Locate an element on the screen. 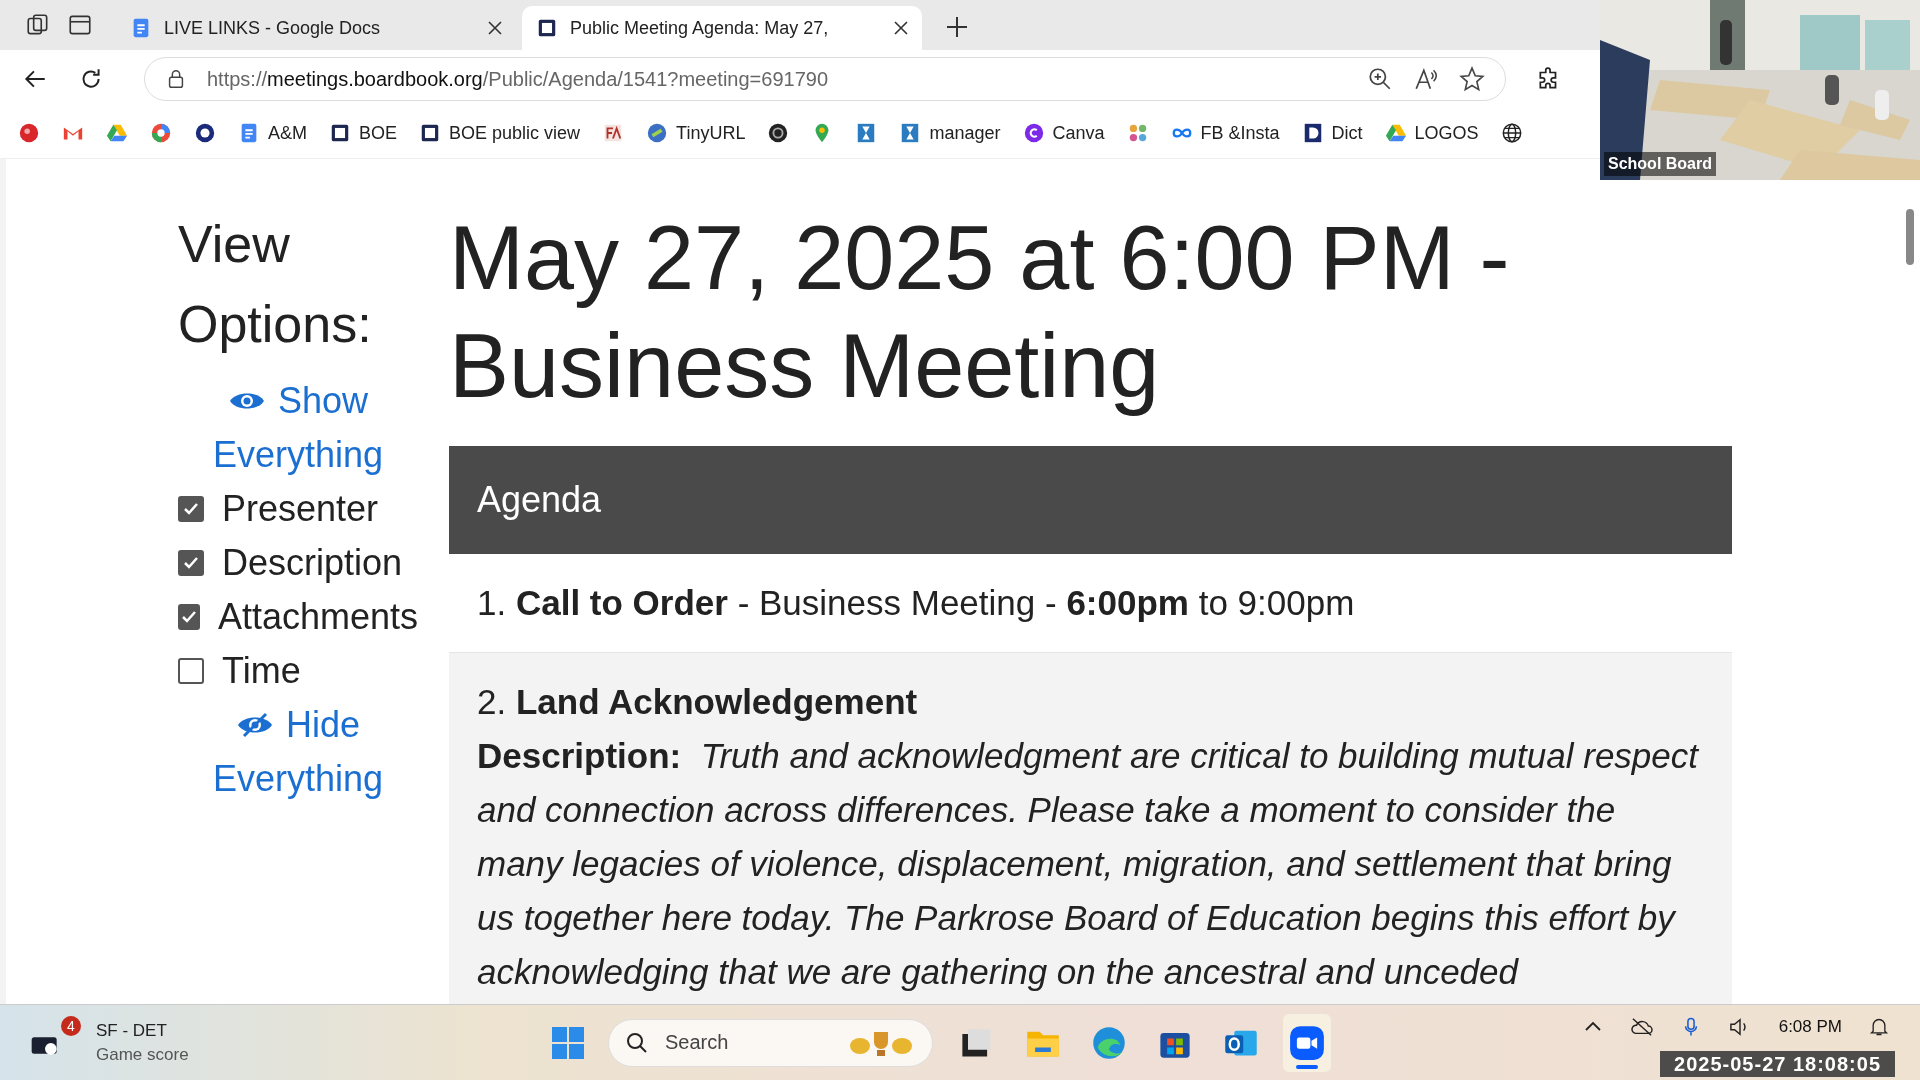 This screenshot has width=1920, height=1080. widget-subtitle: Game score is located at coordinates (142, 1054).